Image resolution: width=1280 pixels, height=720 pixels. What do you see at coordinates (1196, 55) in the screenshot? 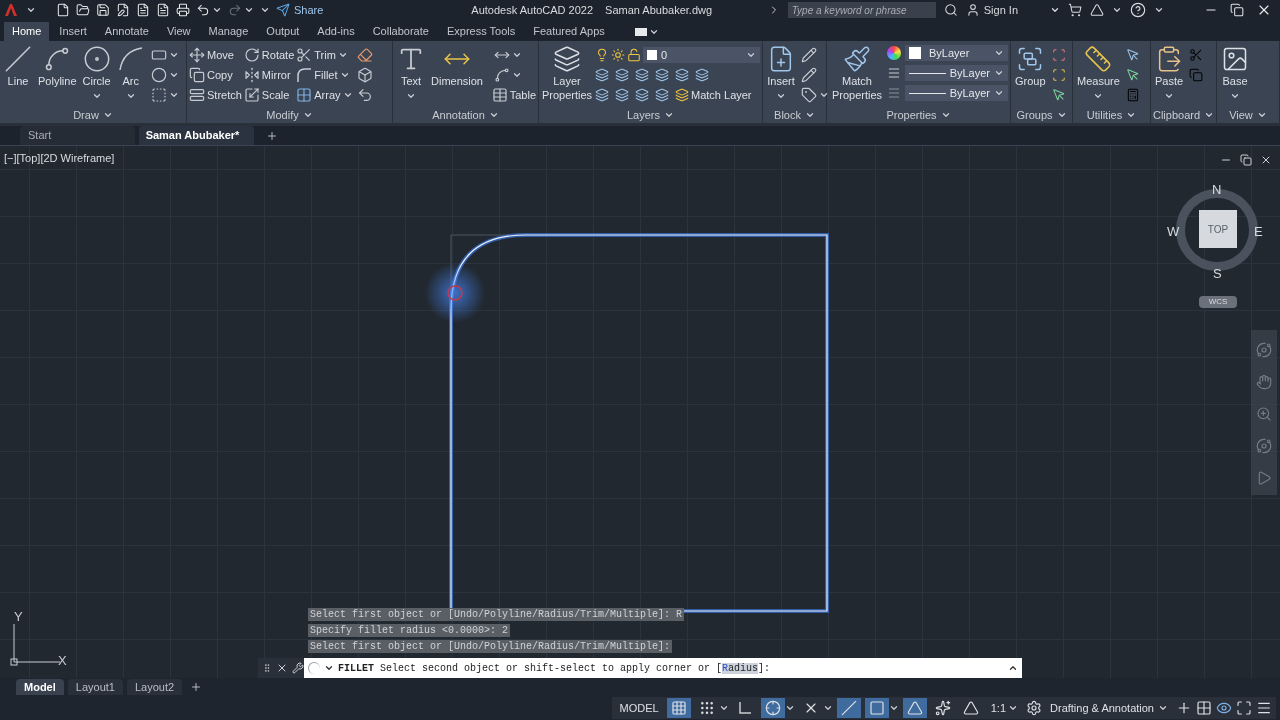
I see `cut-icon` at bounding box center [1196, 55].